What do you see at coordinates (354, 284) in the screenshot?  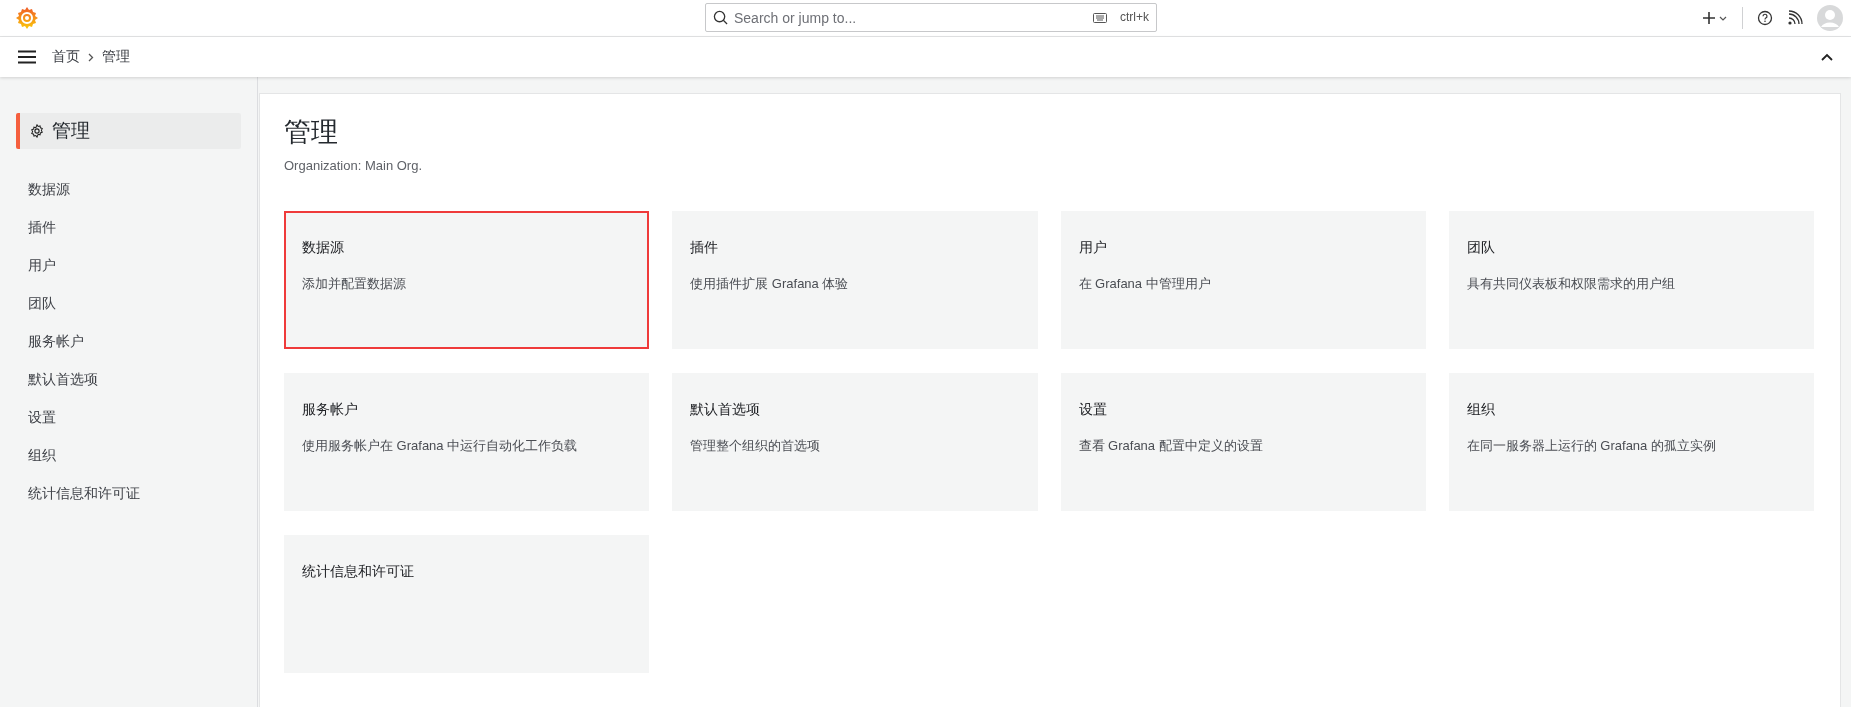 I see `card-description: 添加并配置数据源` at bounding box center [354, 284].